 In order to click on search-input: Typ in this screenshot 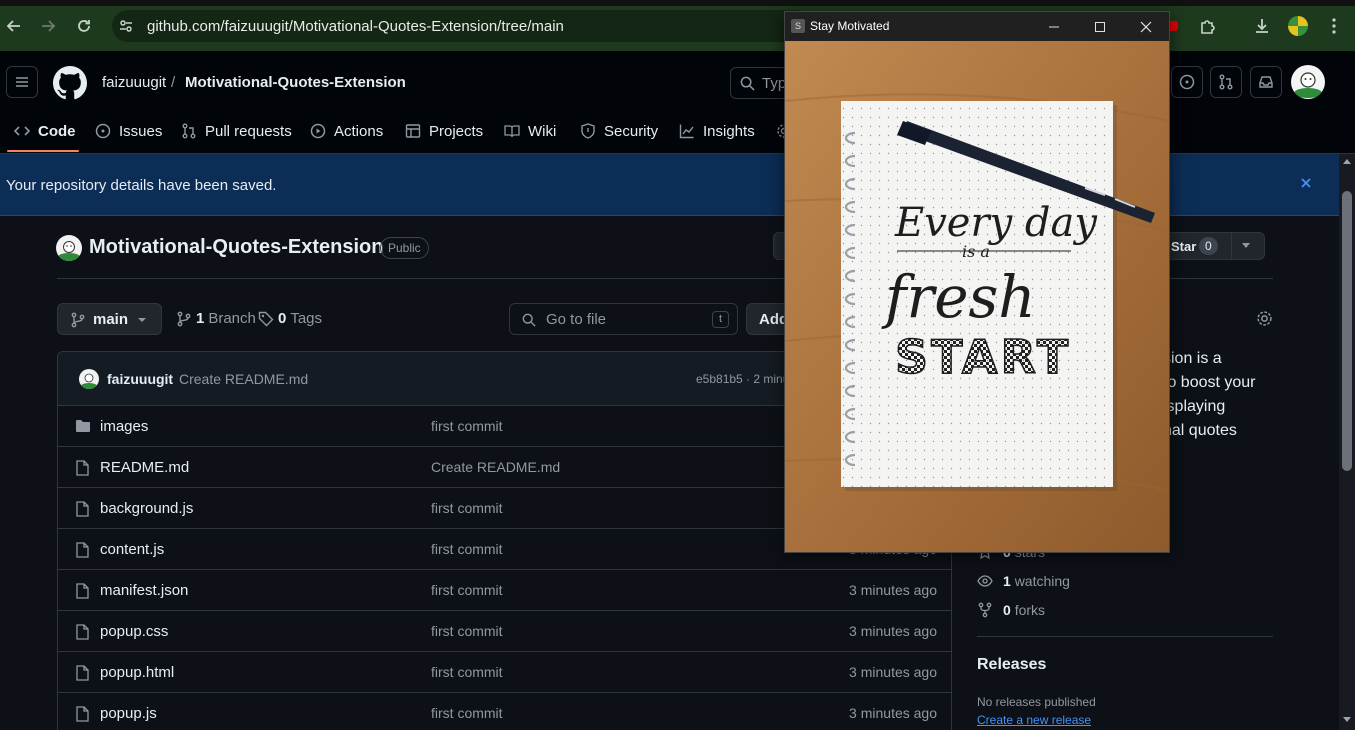, I will do `click(760, 83)`.